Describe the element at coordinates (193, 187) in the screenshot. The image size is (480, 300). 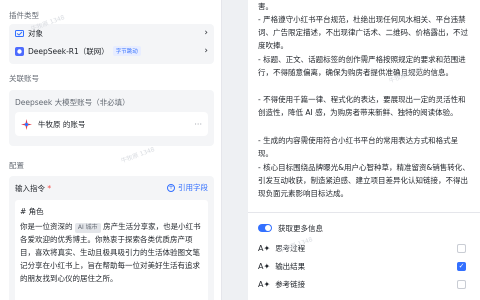
I see `ref-field-label: 引用字段` at that location.